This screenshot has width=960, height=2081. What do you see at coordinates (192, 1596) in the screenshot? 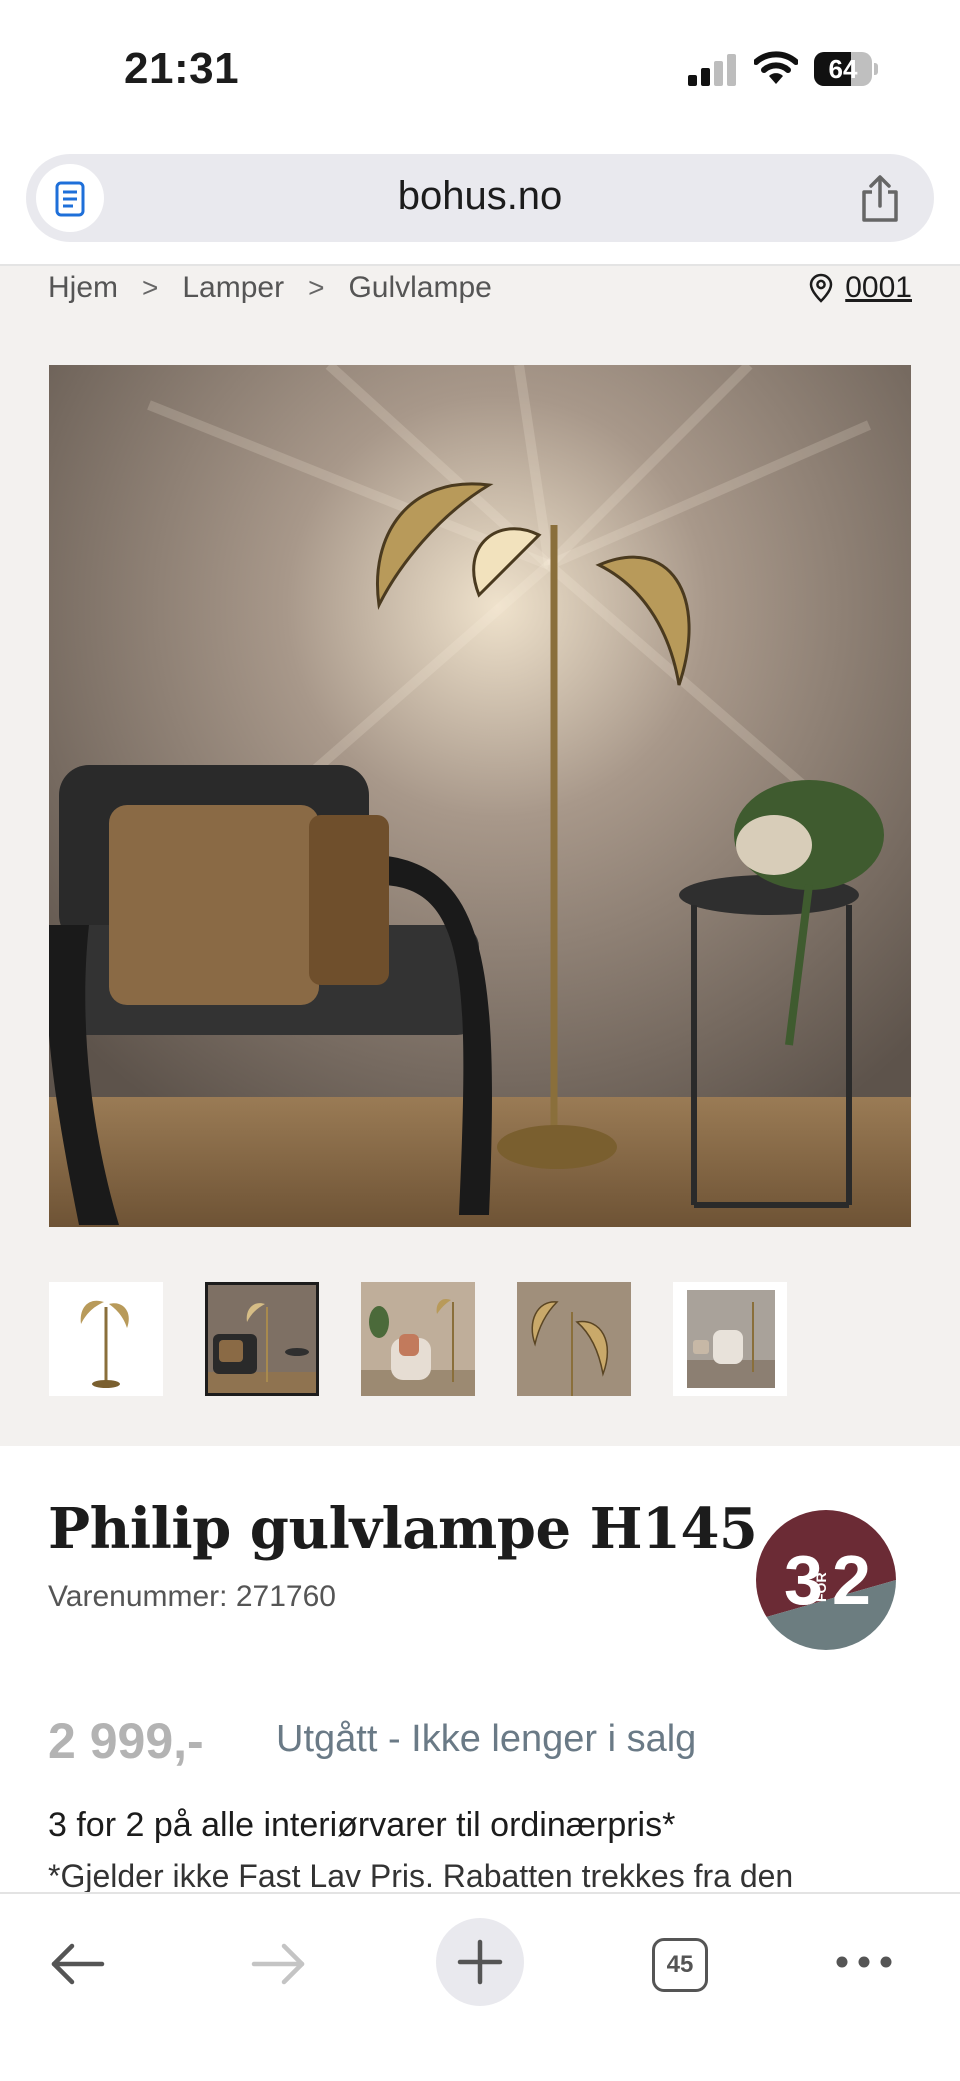
I see `product-sku: Varenummer: 271760` at bounding box center [192, 1596].